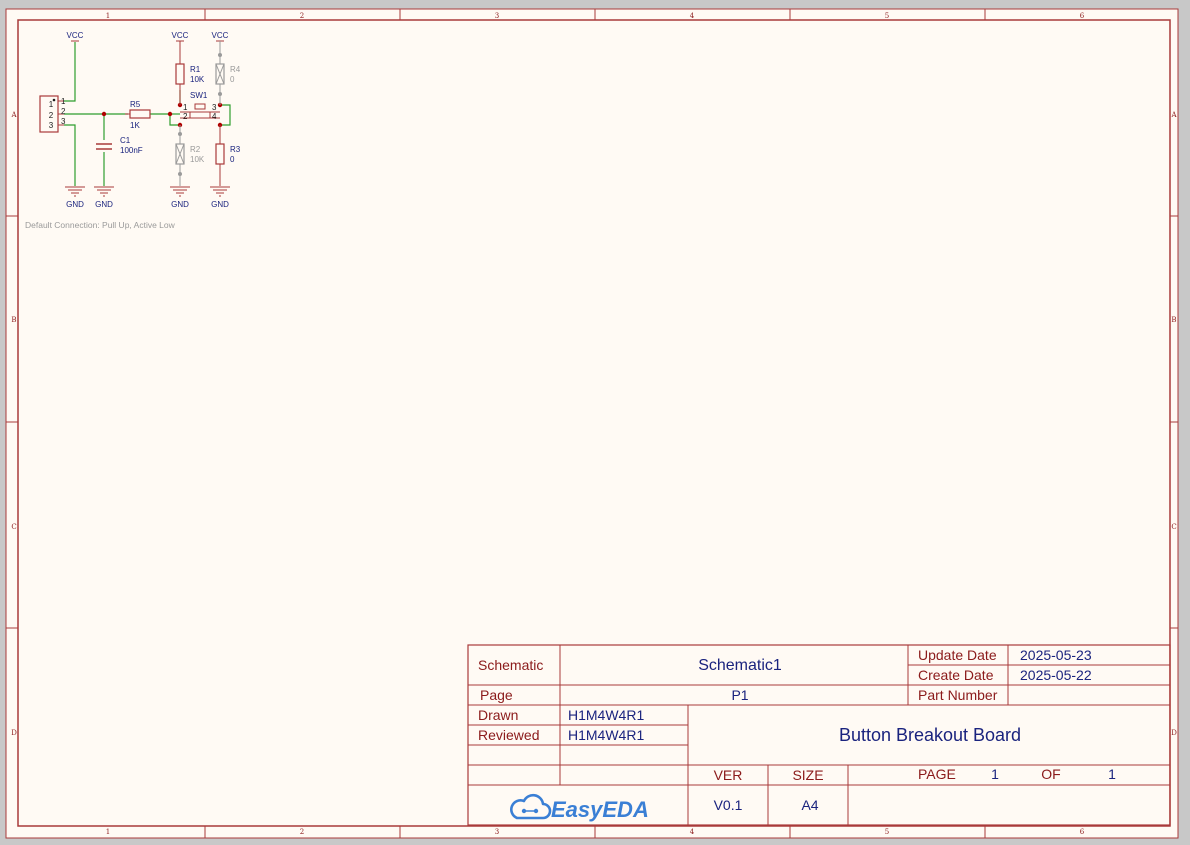  What do you see at coordinates (131, 150) in the screenshot?
I see `c1-value: 100nF` at bounding box center [131, 150].